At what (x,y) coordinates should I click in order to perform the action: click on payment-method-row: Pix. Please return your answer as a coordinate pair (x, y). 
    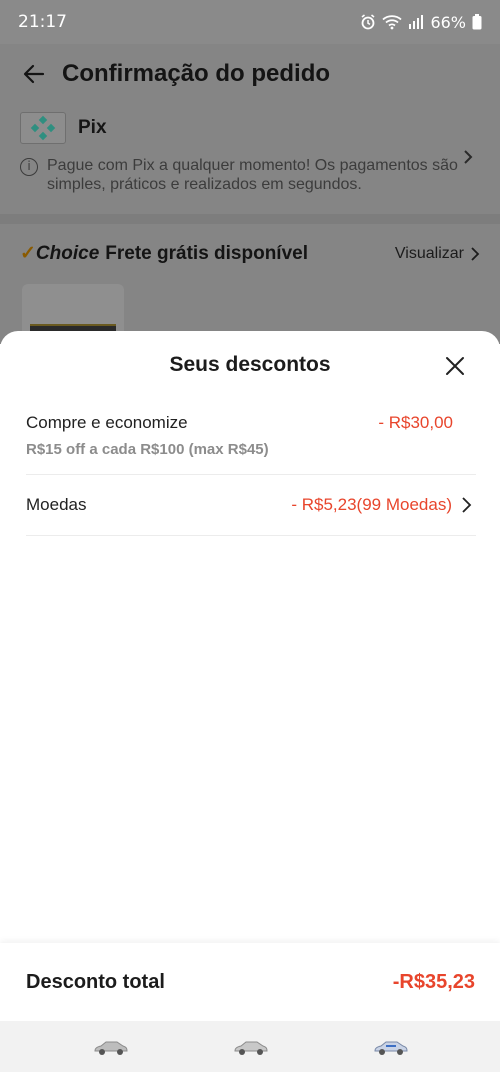
    Looking at the image, I should click on (250, 128).